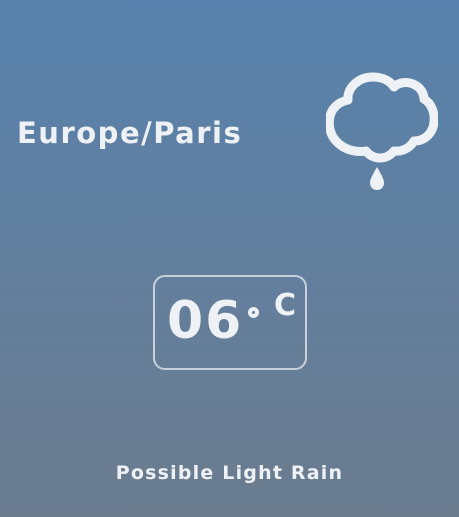 Image resolution: width=459 pixels, height=517 pixels. I want to click on degree-symbol, so click(253, 312).